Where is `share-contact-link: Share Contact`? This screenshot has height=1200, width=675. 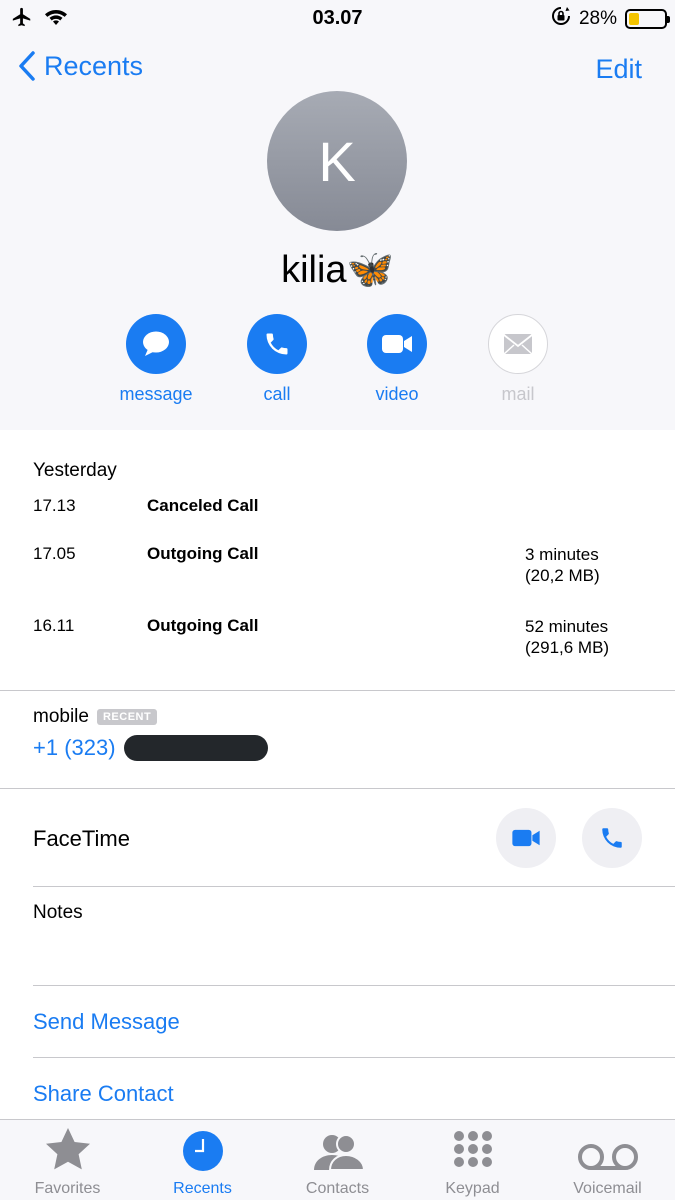 share-contact-link: Share Contact is located at coordinates (103, 1094).